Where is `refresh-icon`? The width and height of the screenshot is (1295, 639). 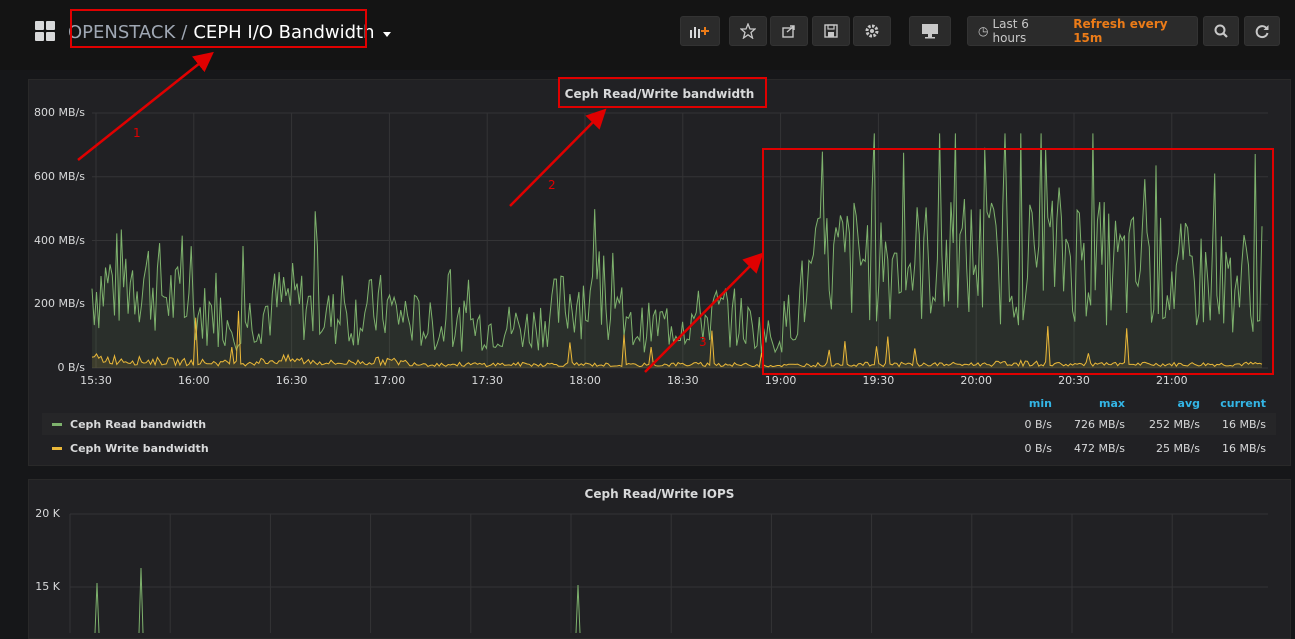 refresh-icon is located at coordinates (1262, 32).